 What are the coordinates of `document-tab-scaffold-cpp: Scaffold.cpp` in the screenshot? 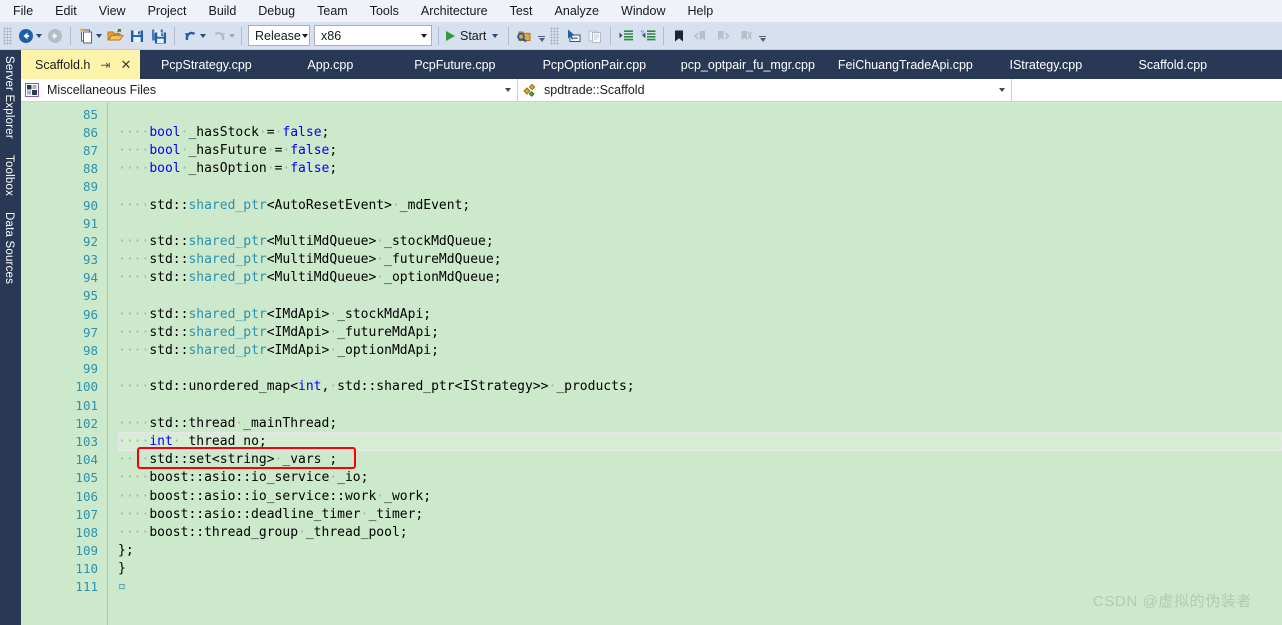 It's located at (1173, 64).